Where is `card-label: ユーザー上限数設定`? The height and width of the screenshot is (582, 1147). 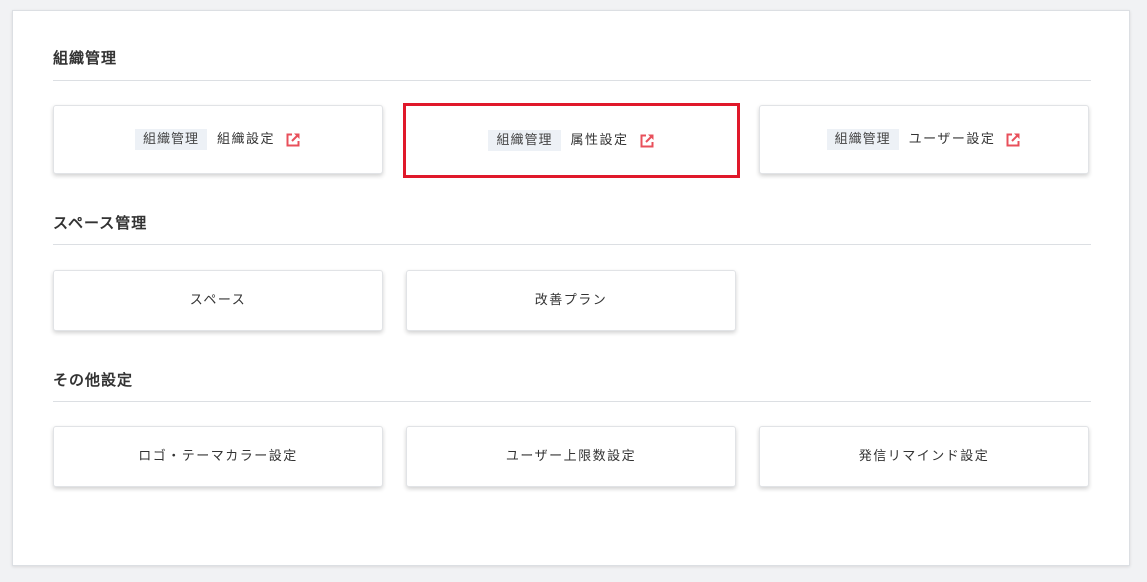
card-label: ユーザー上限数設定 is located at coordinates (571, 456).